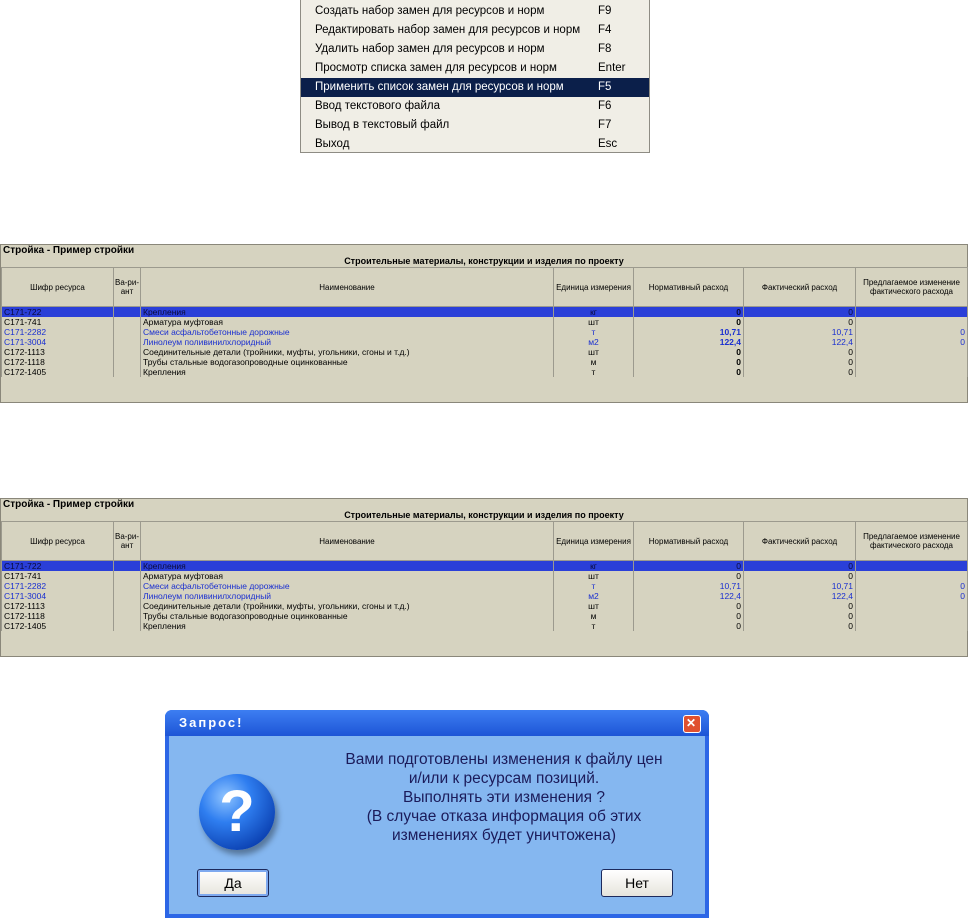 The height and width of the screenshot is (918, 970). I want to click on dialog-title: Запрос!, so click(211, 722).